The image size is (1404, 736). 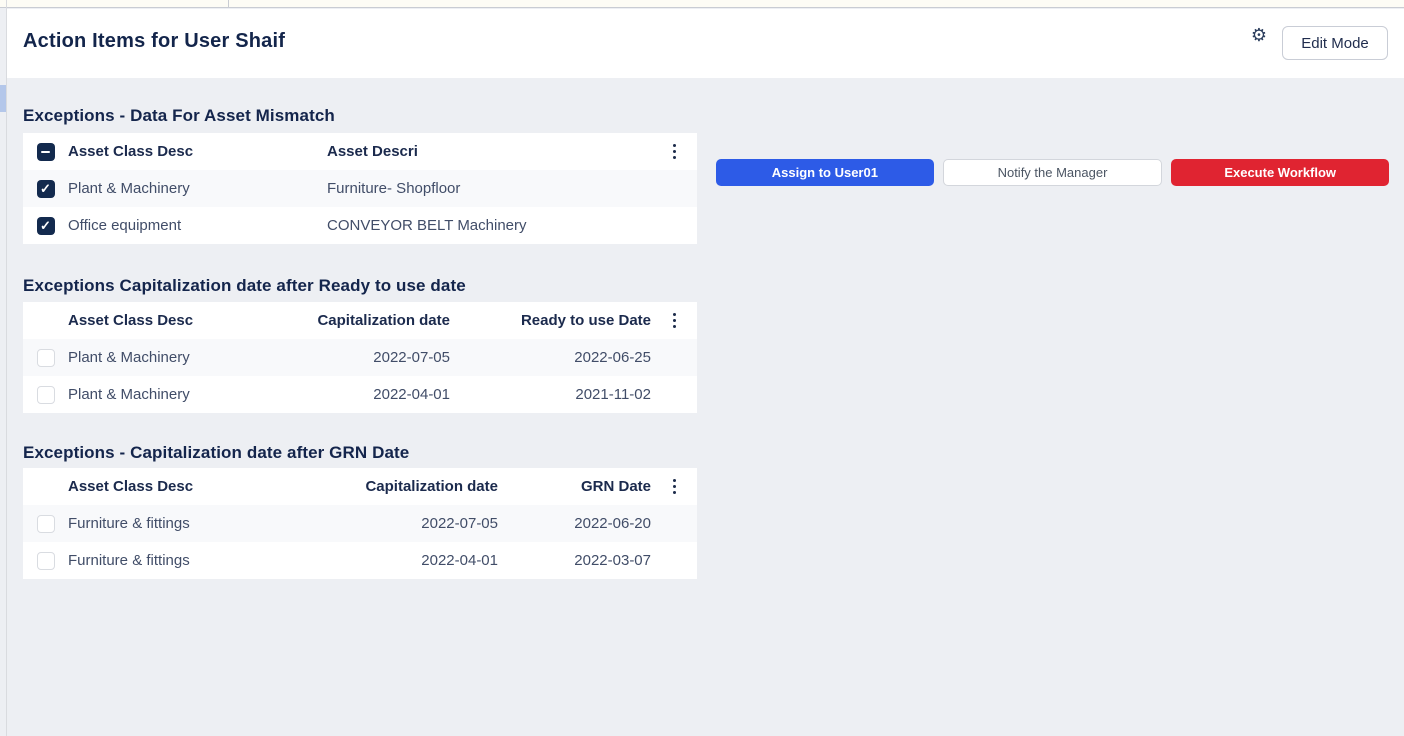 What do you see at coordinates (613, 394) in the screenshot?
I see `cell-ready-to-use-date: 2021-11-02` at bounding box center [613, 394].